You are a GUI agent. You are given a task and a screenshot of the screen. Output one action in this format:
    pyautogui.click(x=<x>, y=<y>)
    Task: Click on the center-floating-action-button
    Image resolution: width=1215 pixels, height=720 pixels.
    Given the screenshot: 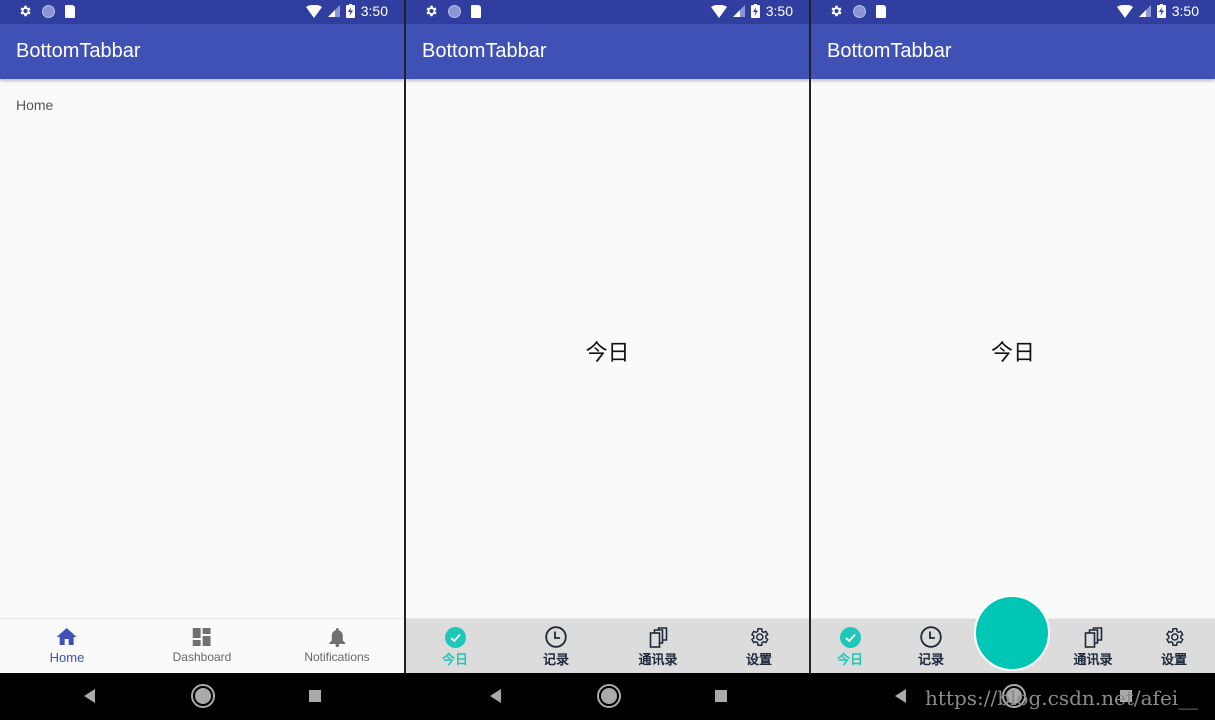 What is the action you would take?
    pyautogui.click(x=1012, y=633)
    